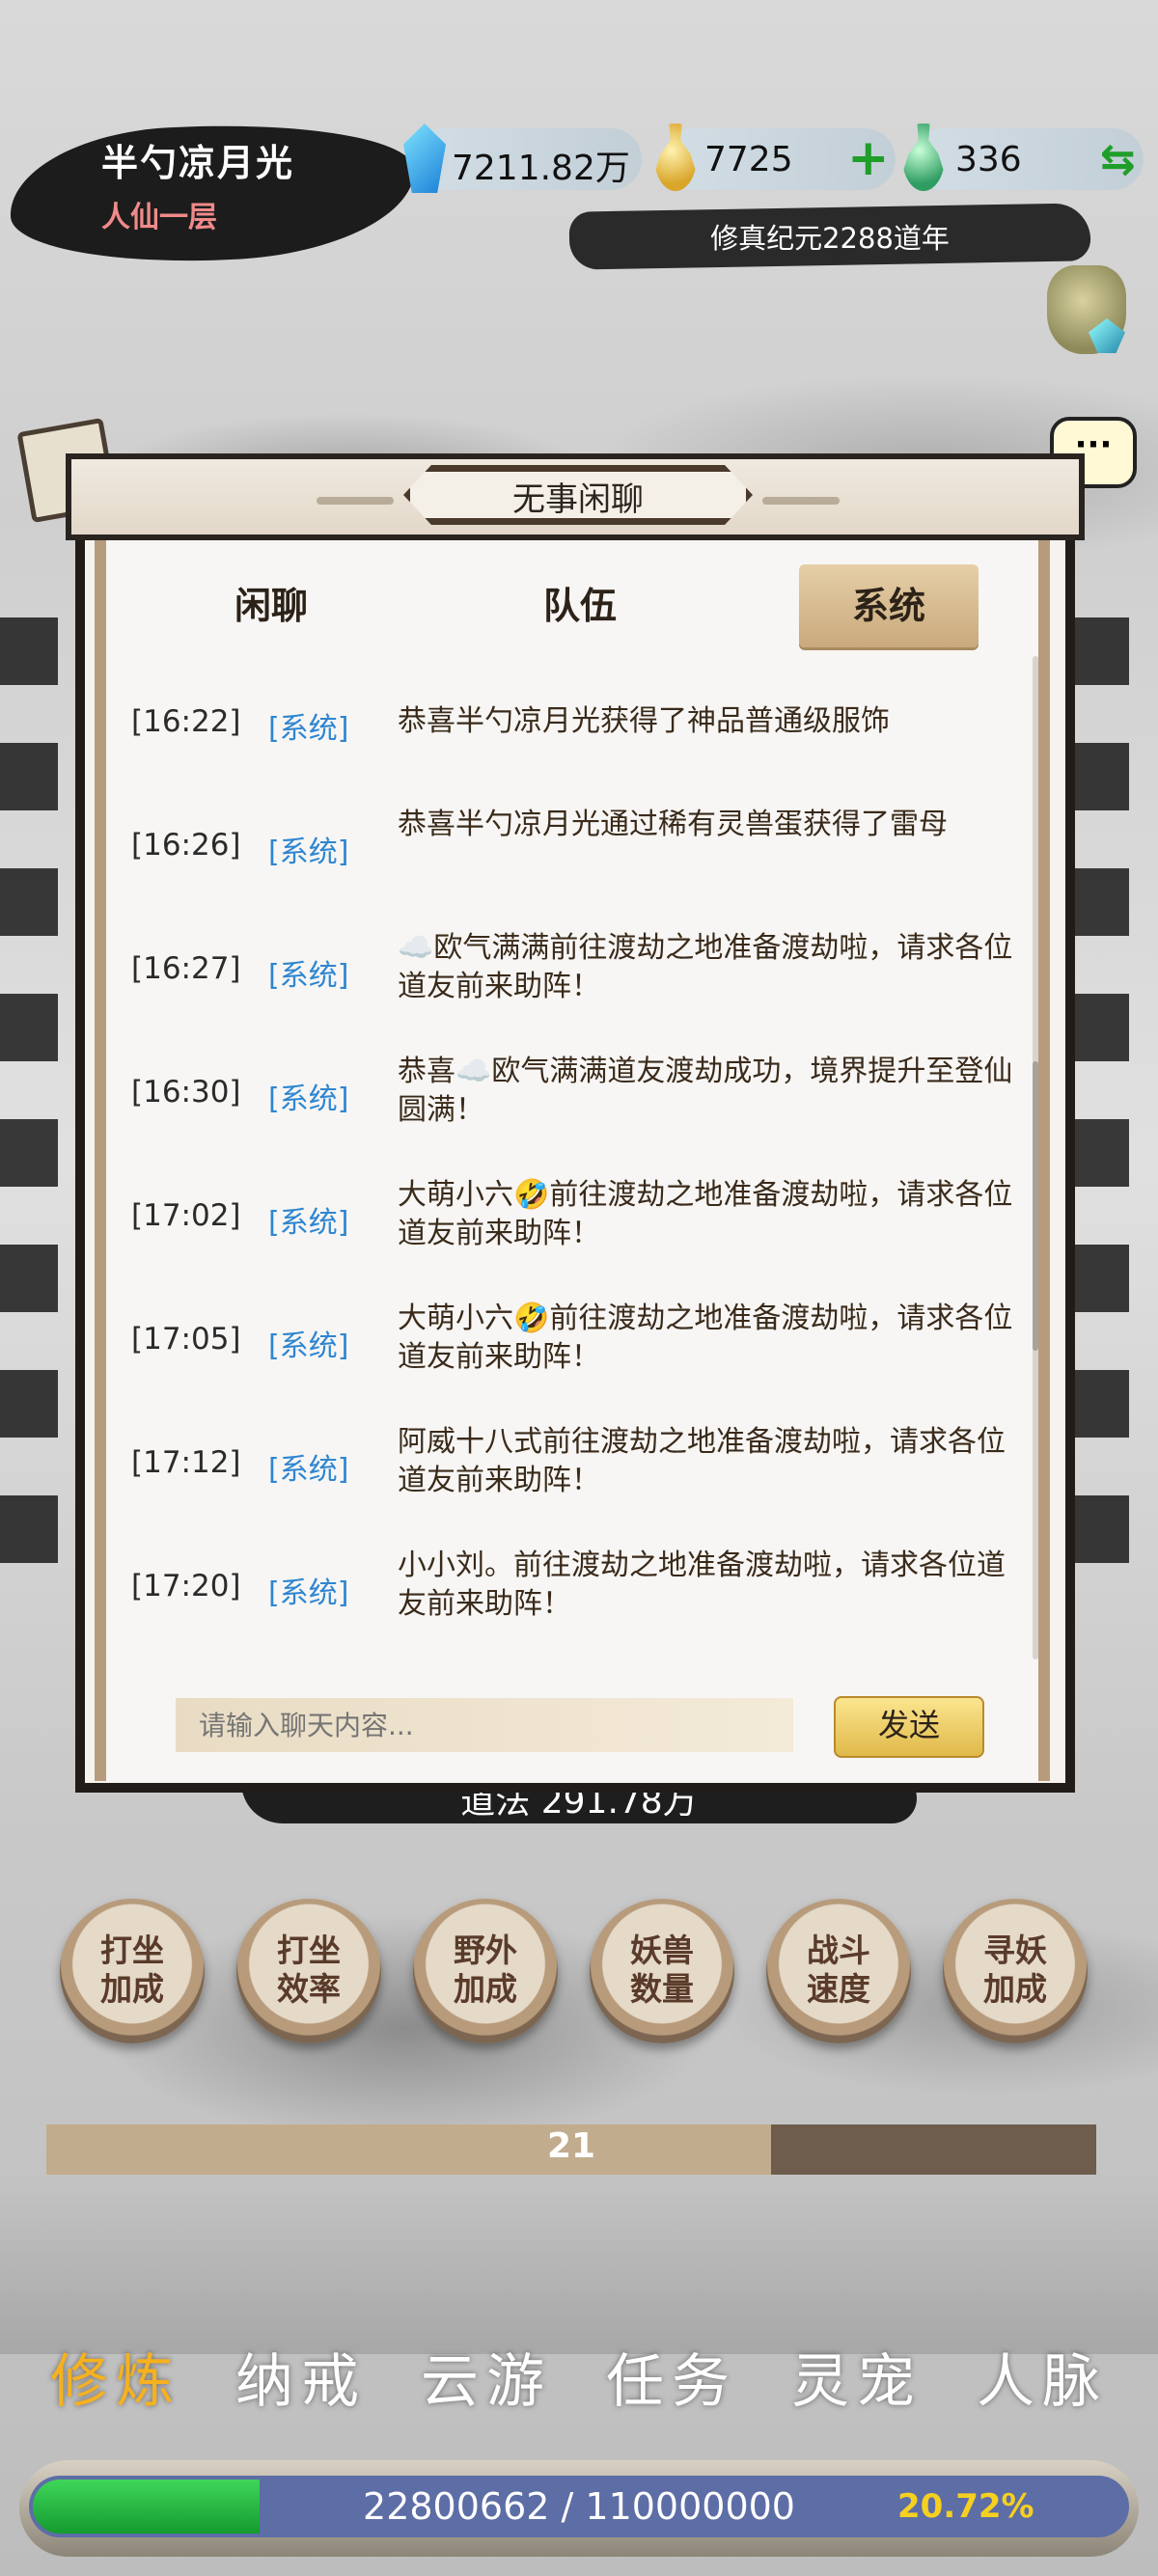 The image size is (1158, 2576). Describe the element at coordinates (578, 500) in the screenshot. I see `chat-panel-title: 无事闲聊` at that location.